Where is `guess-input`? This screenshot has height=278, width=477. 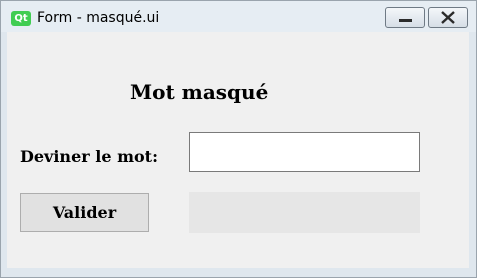
guess-input is located at coordinates (304, 152).